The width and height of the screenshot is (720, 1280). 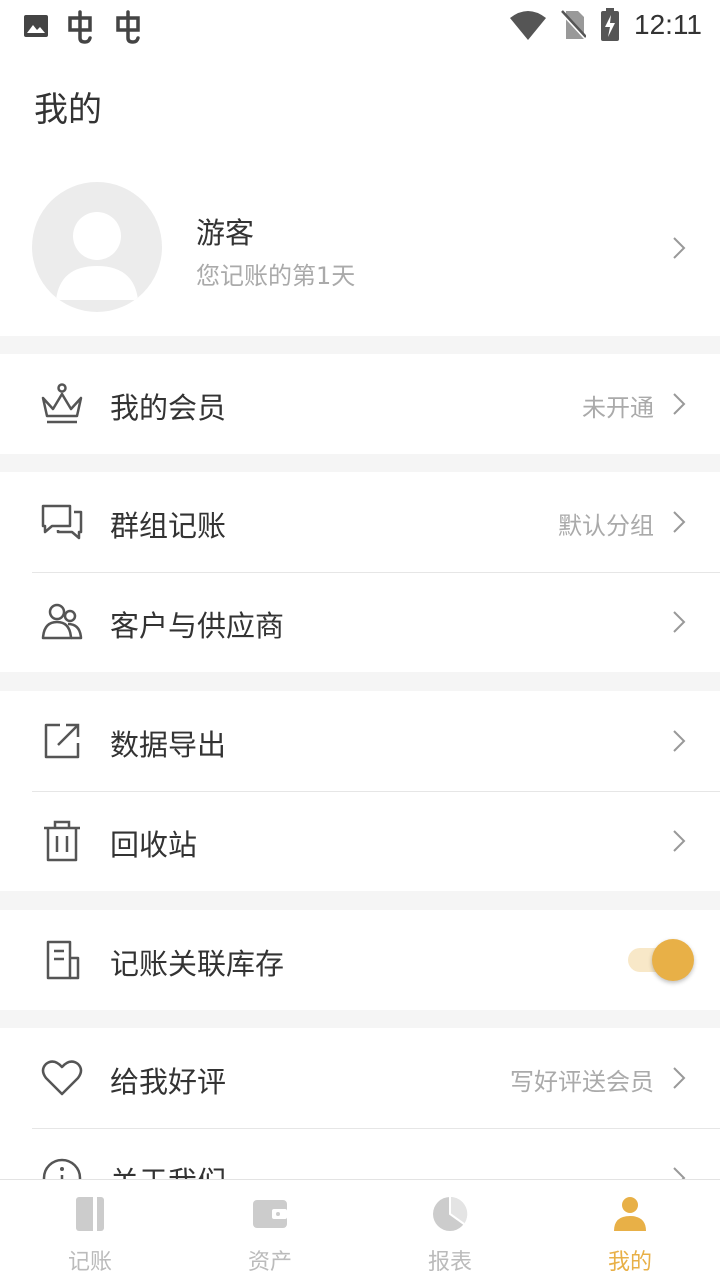 What do you see at coordinates (89, 1262) in the screenshot?
I see `tab-label: 记账` at bounding box center [89, 1262].